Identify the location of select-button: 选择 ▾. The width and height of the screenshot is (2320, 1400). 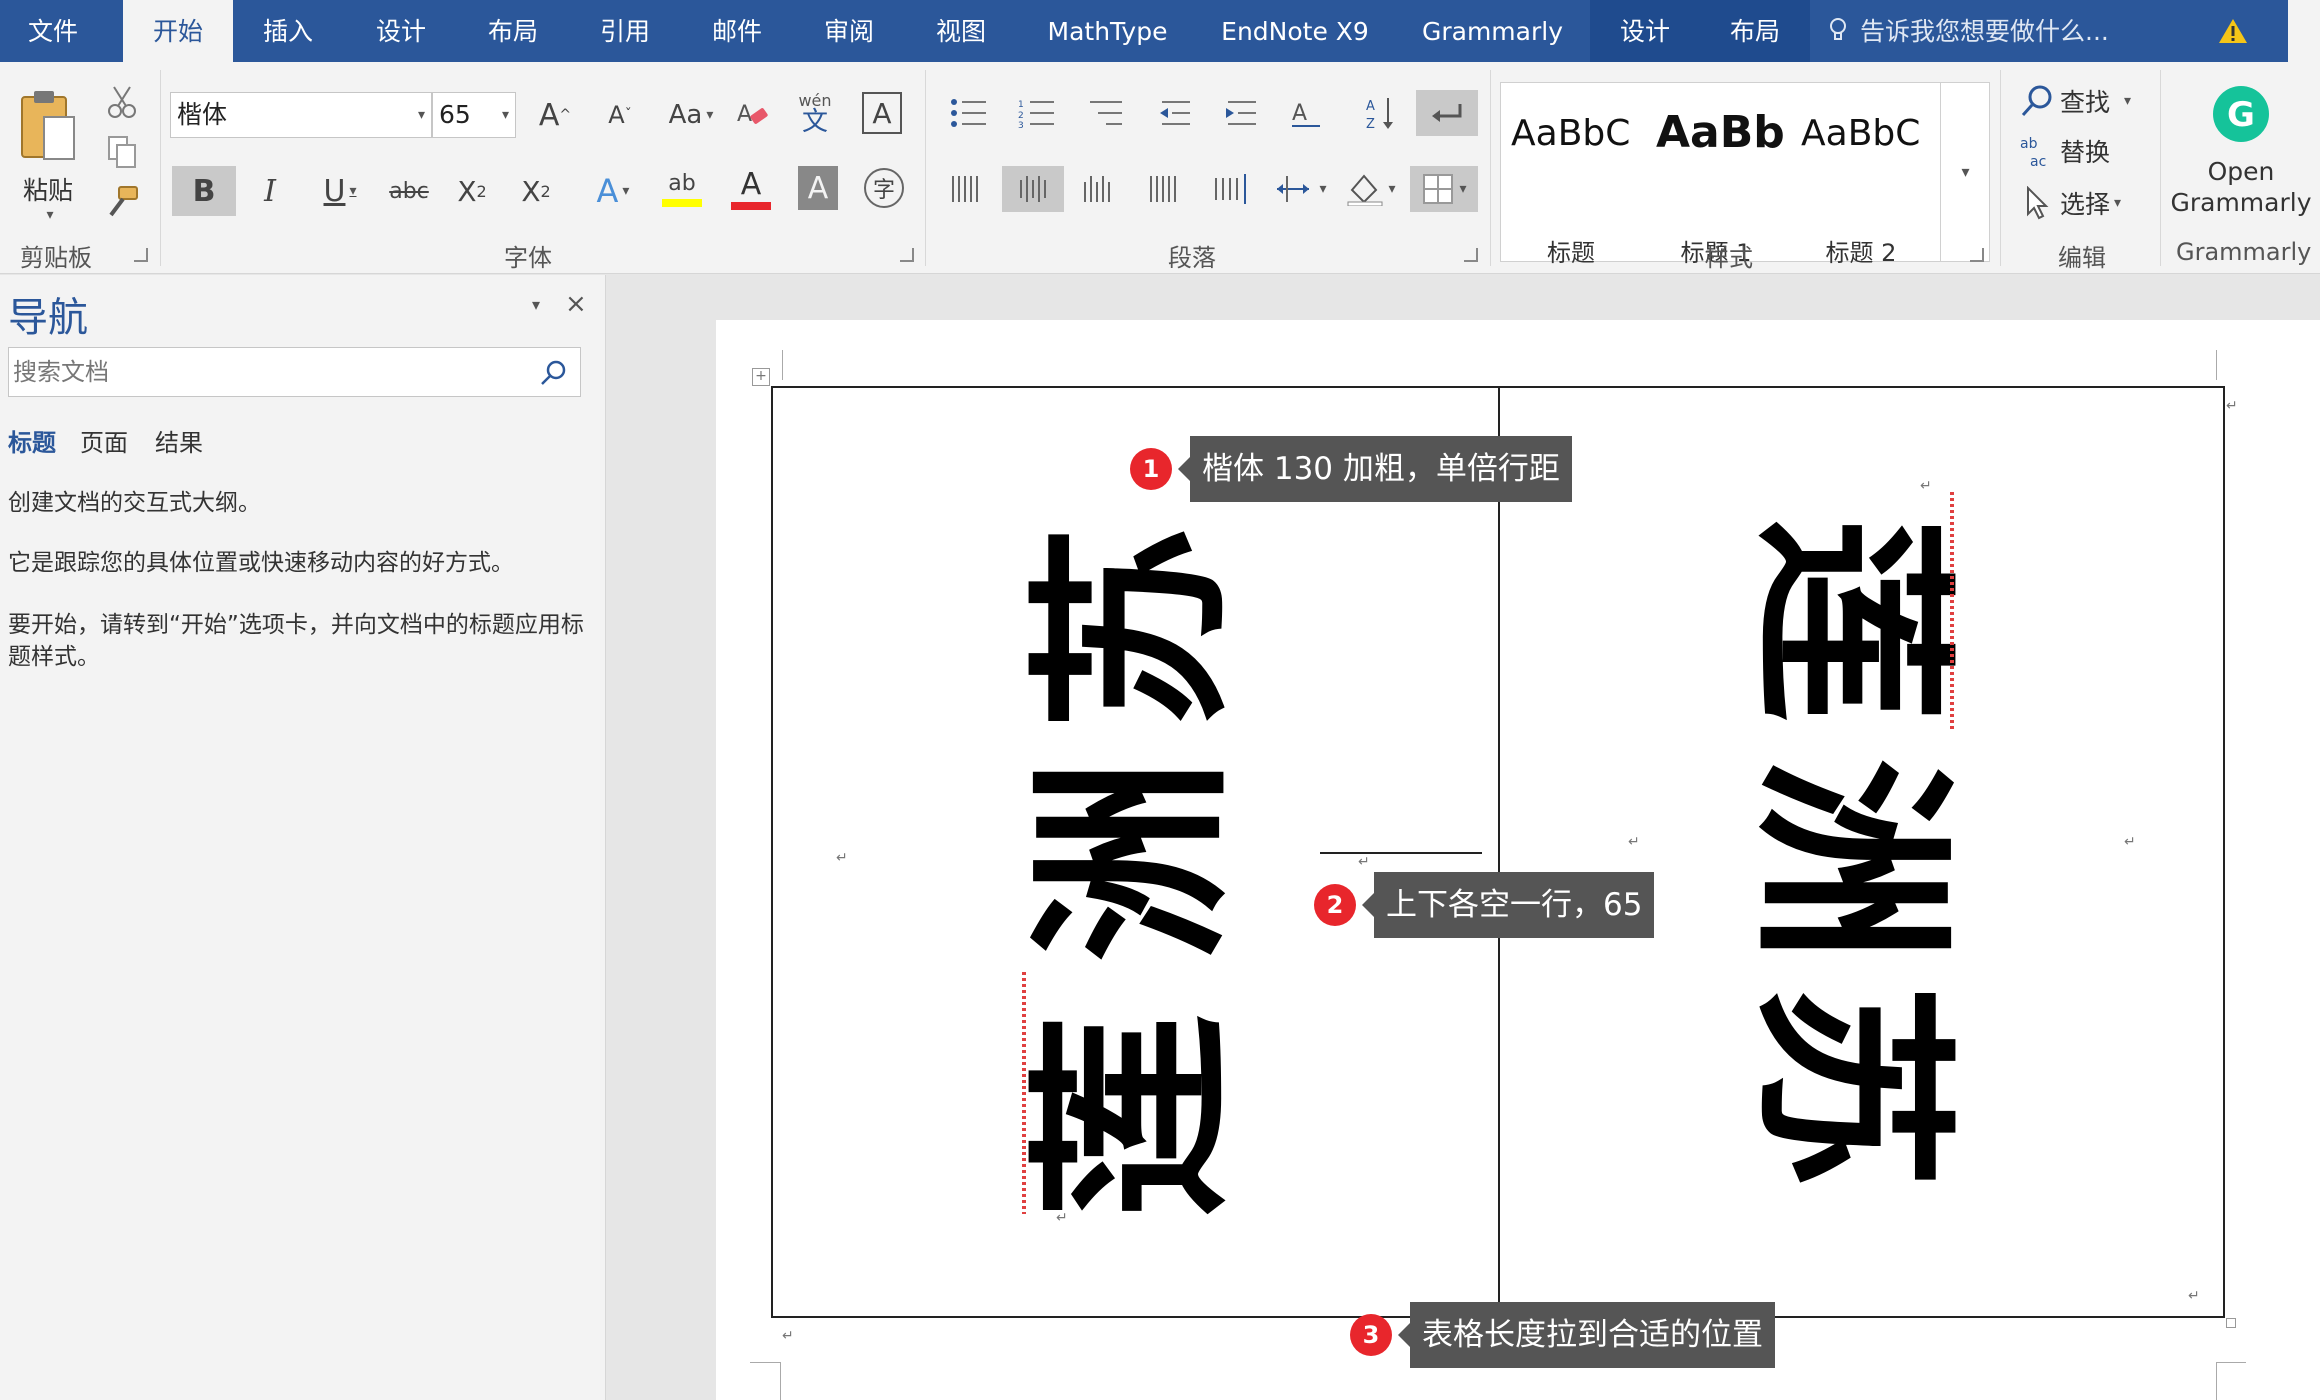
(2085, 203).